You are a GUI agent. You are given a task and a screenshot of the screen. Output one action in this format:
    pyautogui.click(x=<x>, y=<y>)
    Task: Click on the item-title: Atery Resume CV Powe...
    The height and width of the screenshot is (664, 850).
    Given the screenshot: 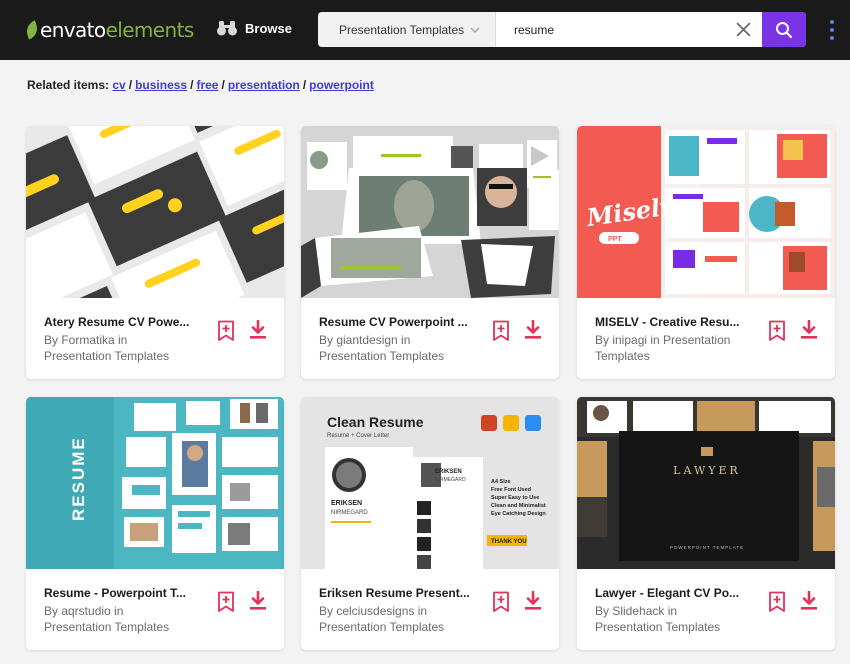 What is the action you would take?
    pyautogui.click(x=124, y=322)
    